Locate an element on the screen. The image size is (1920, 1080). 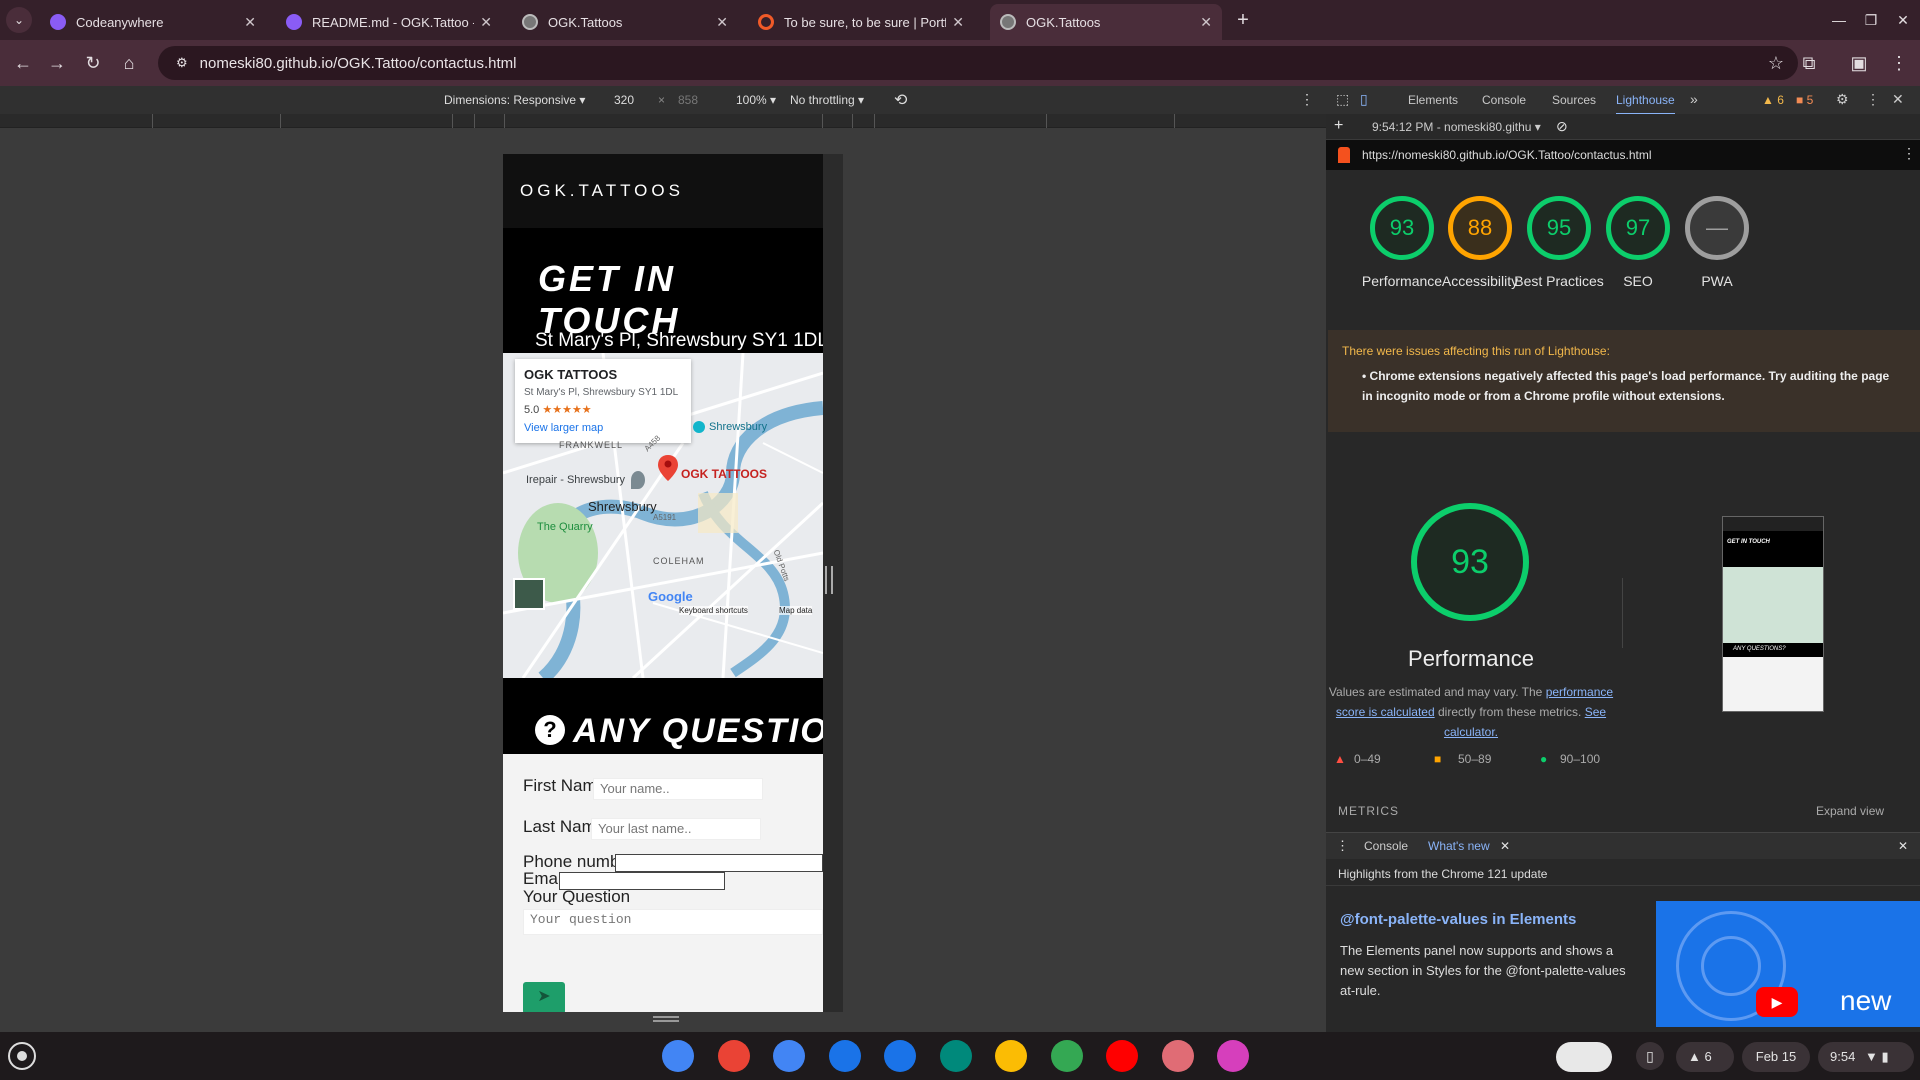
map-pin-icon is located at coordinates (668, 468).